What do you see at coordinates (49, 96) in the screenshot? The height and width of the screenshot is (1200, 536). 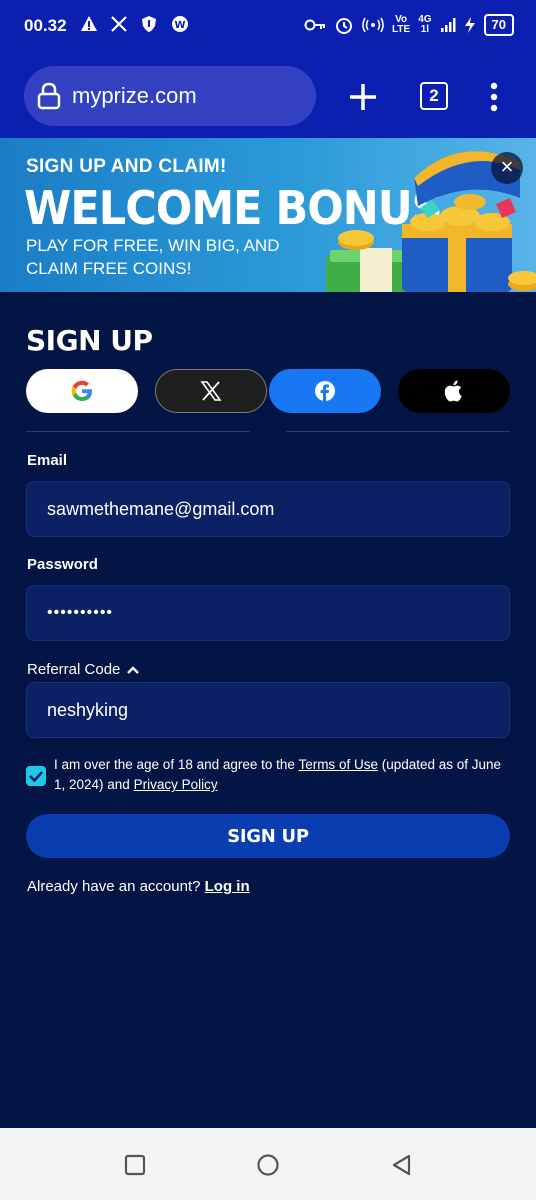 I see `lock-icon` at bounding box center [49, 96].